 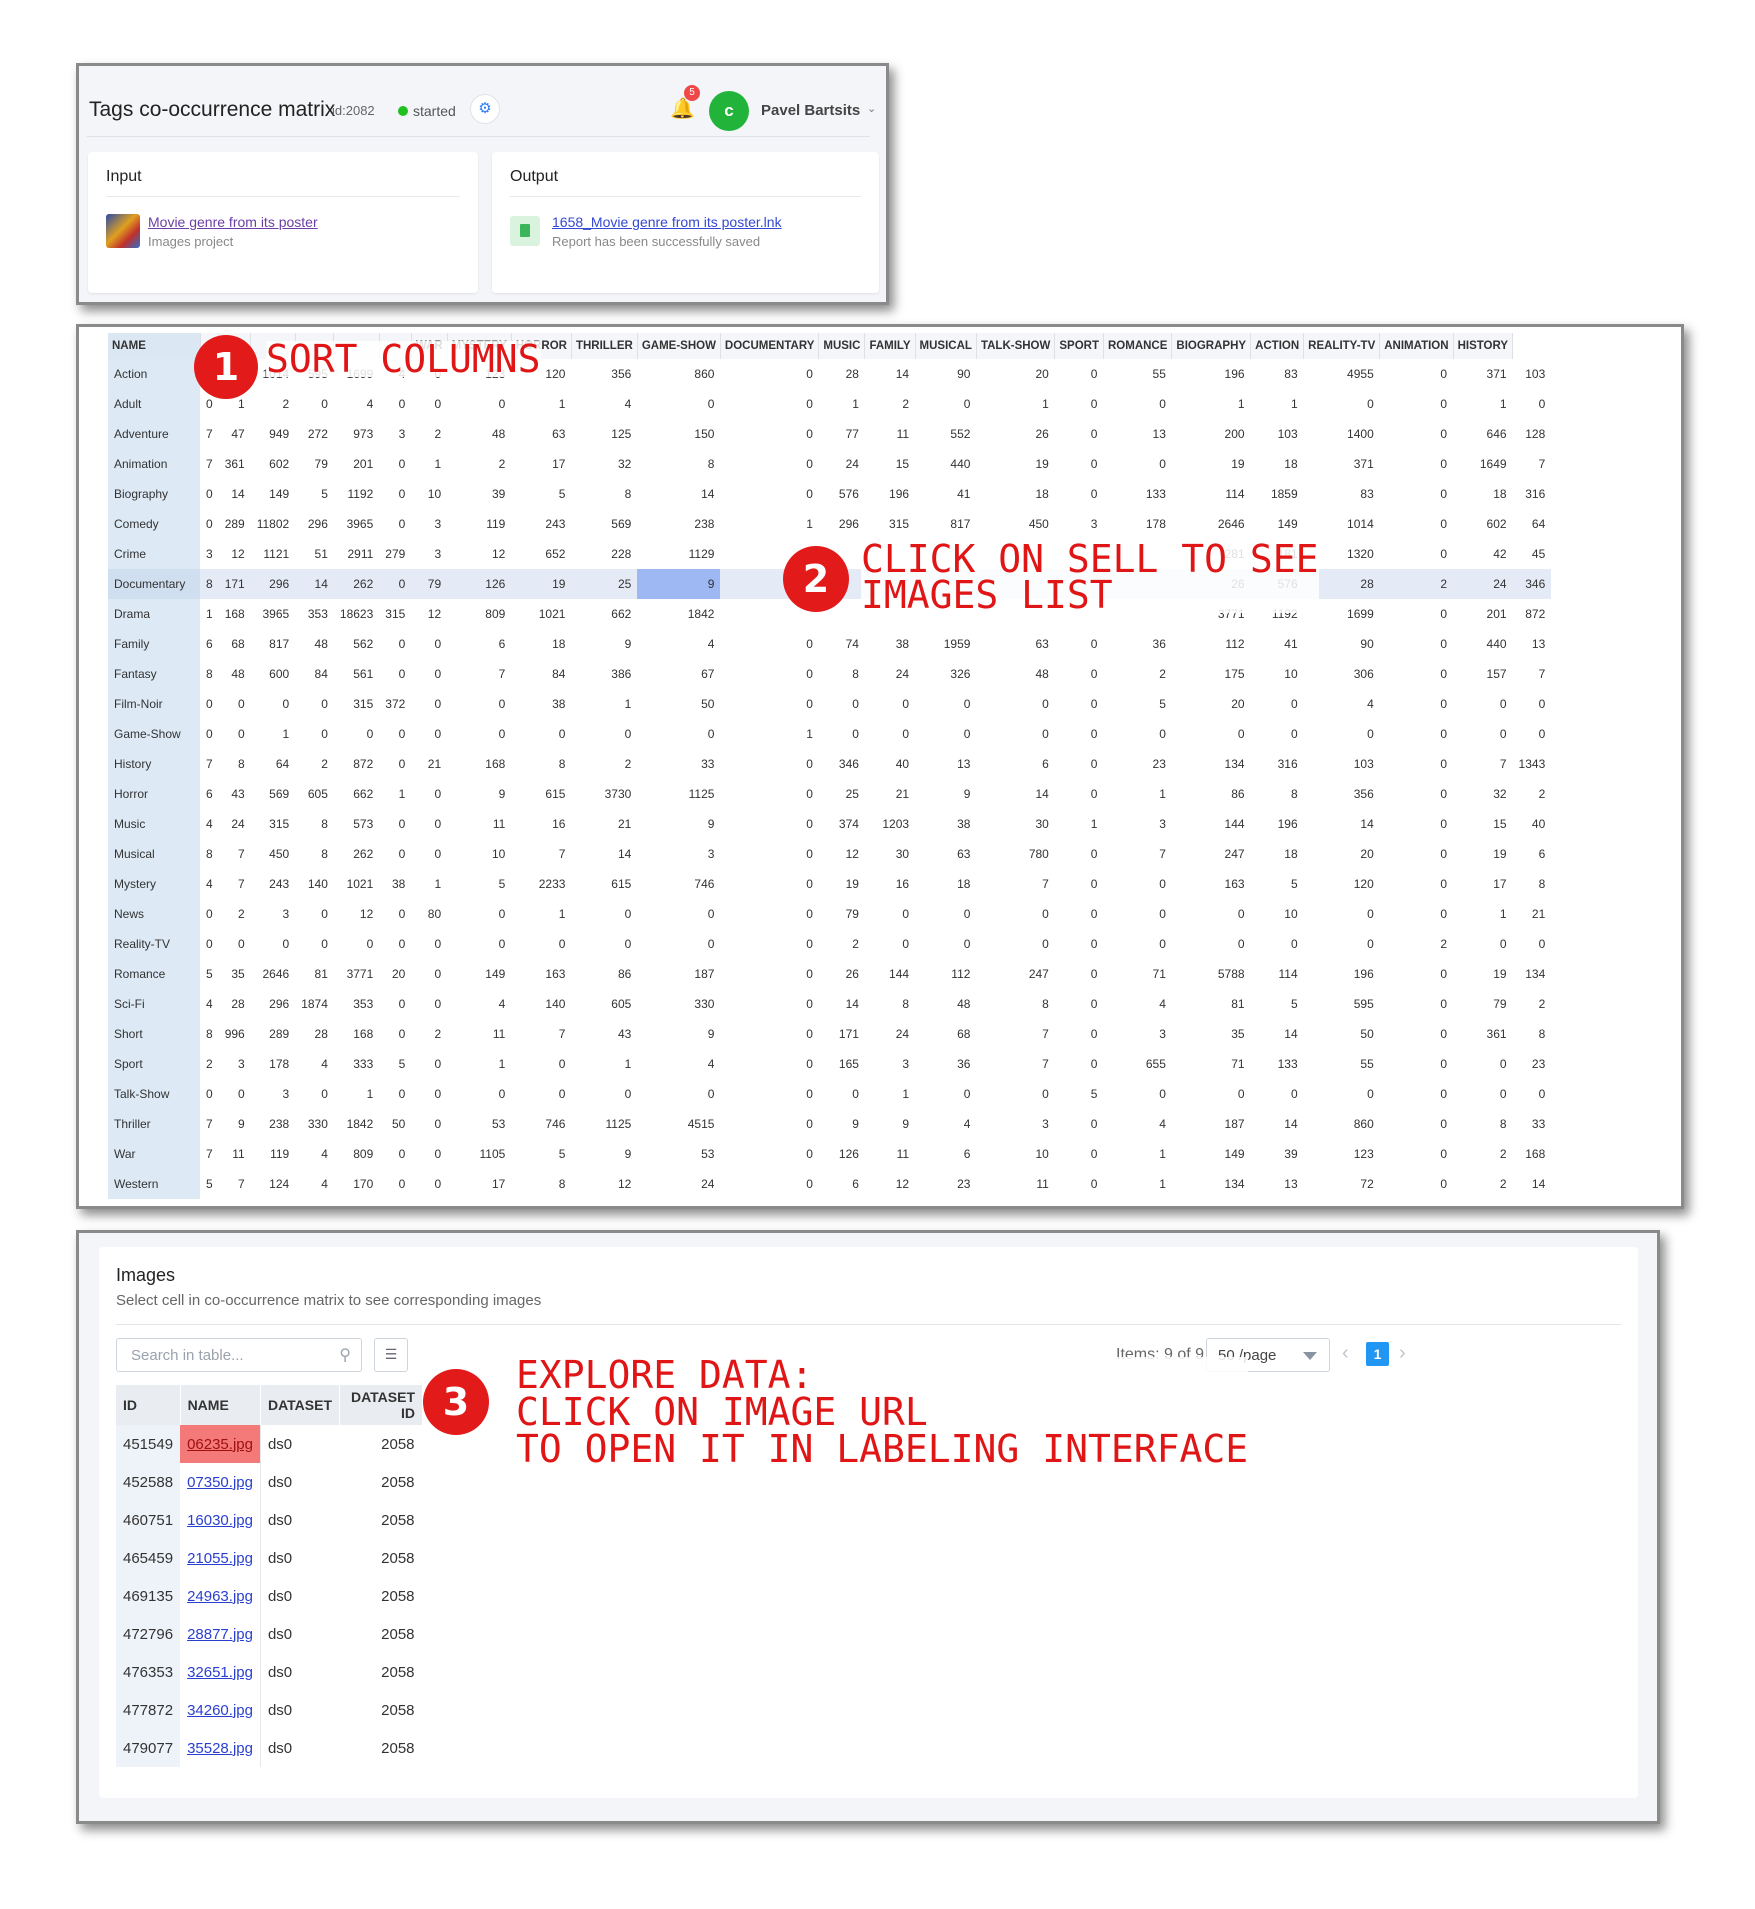 I want to click on matrix-cell: 80, so click(x=429, y=914).